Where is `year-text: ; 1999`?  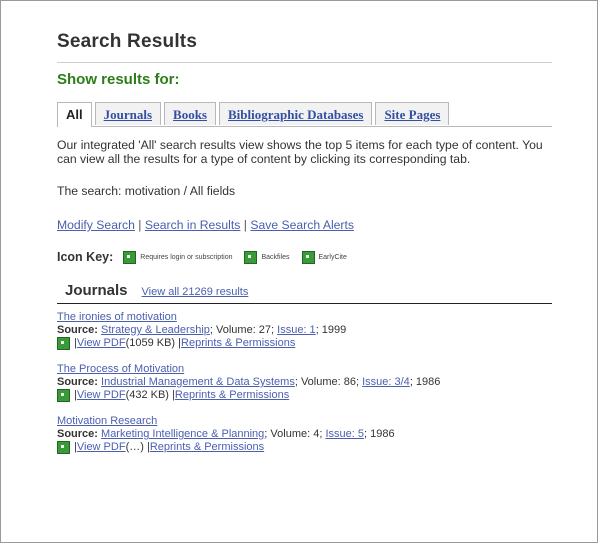 year-text: ; 1999 is located at coordinates (331, 330).